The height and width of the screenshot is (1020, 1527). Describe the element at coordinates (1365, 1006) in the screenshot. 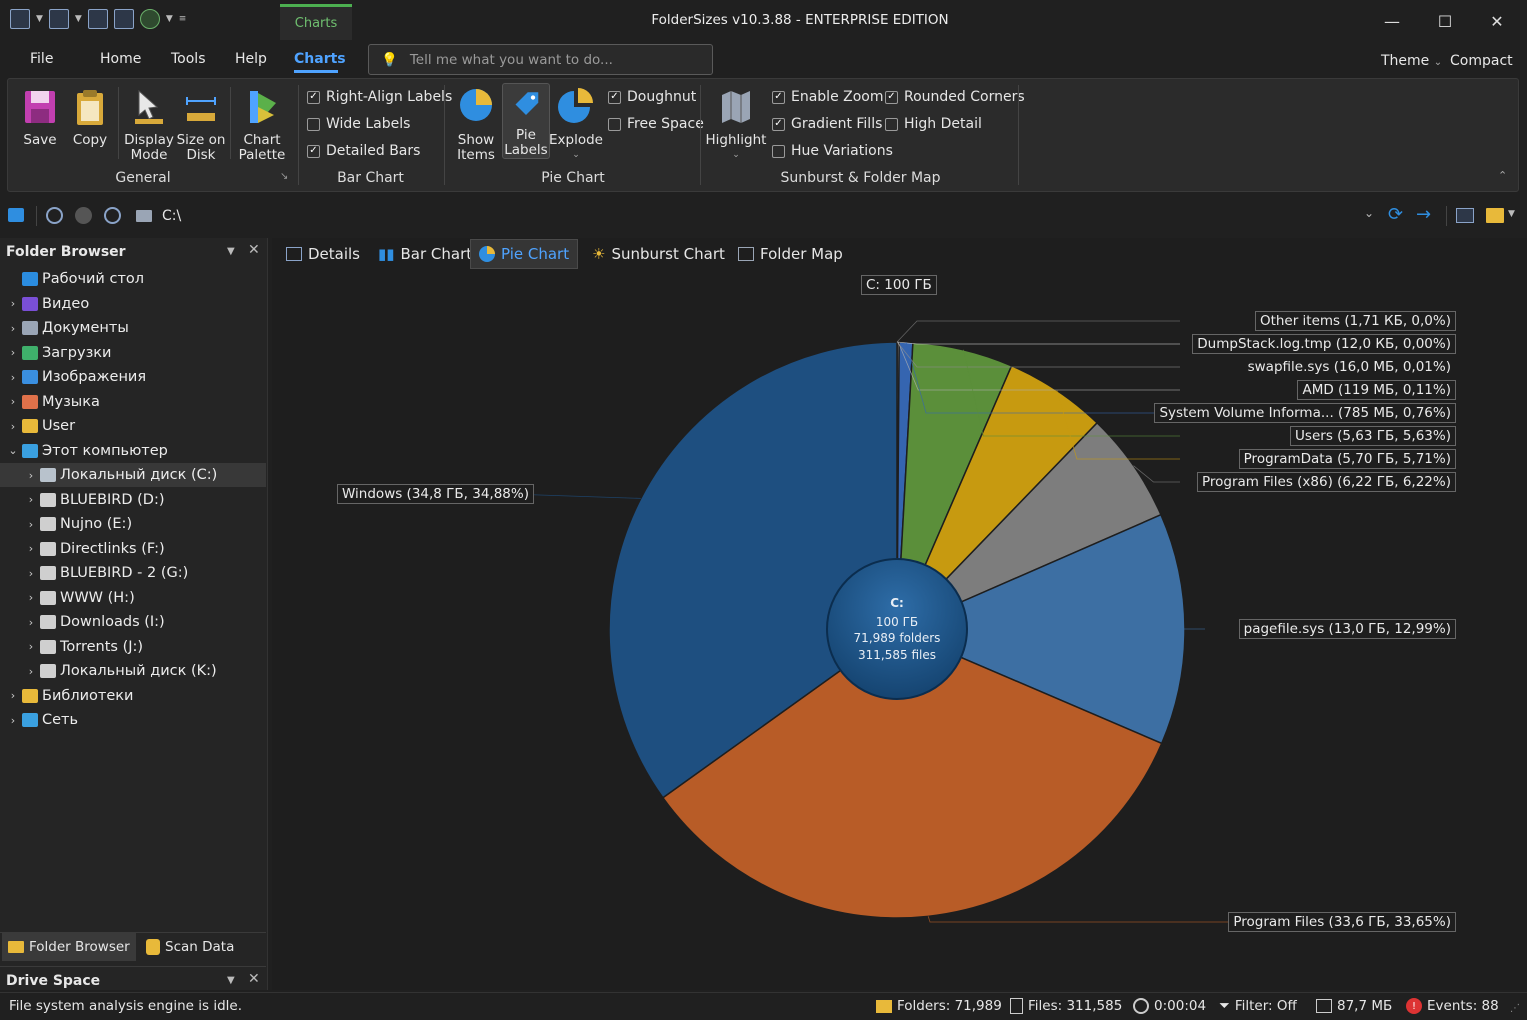

I see `status-memory-label: 87,7 МБ` at that location.